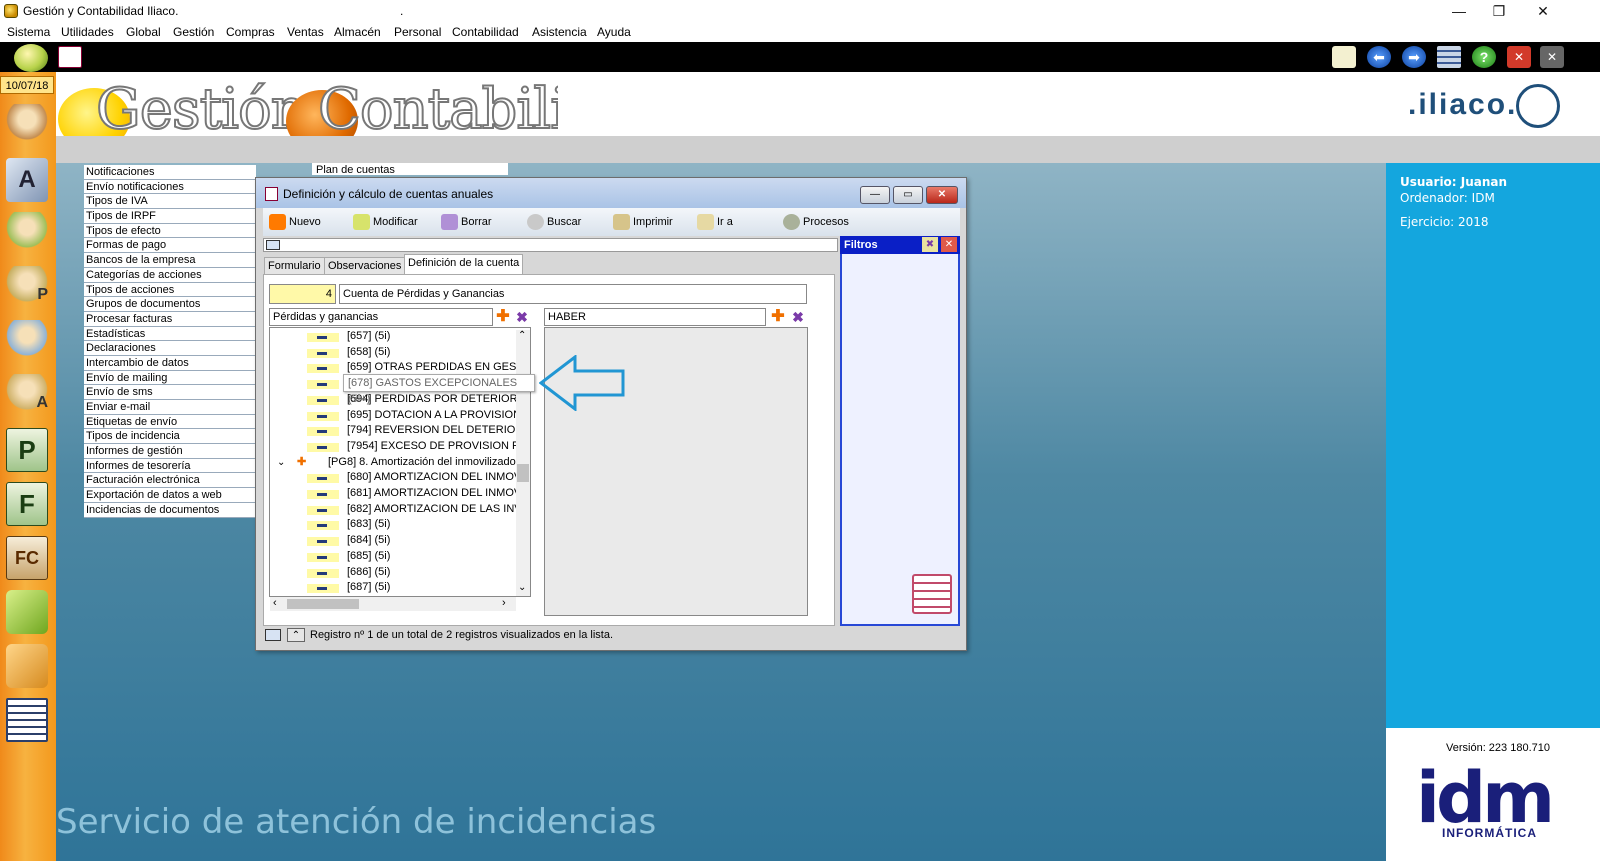 This screenshot has width=1600, height=861. Describe the element at coordinates (1499, 11) in the screenshot. I see `restore-button: ❐` at that location.